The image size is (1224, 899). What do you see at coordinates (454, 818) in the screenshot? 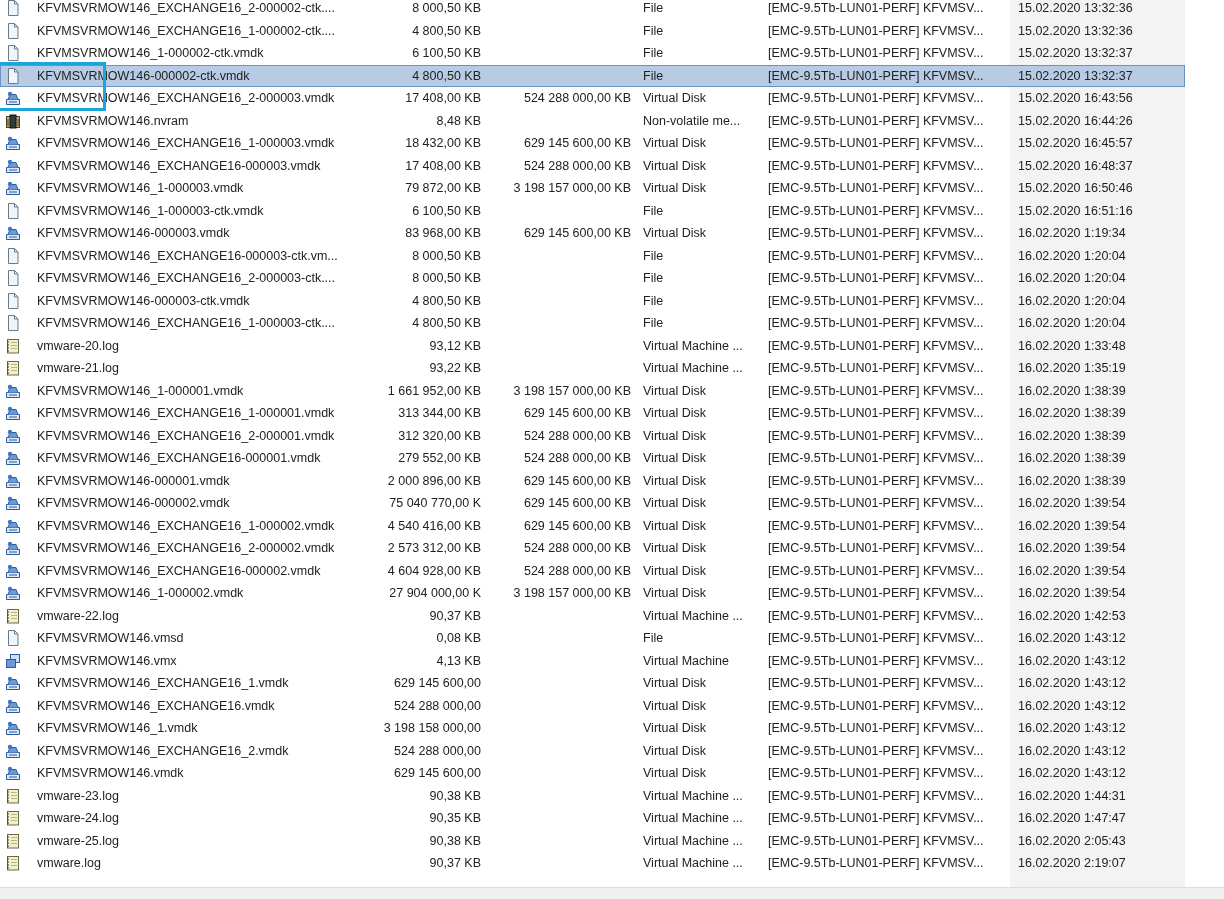
I see `file-size: 90,35 KB` at bounding box center [454, 818].